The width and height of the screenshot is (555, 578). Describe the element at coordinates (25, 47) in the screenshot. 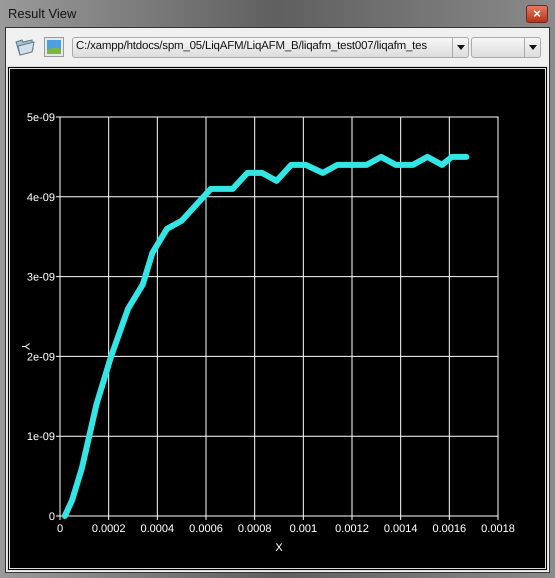

I see `folder-icon` at that location.